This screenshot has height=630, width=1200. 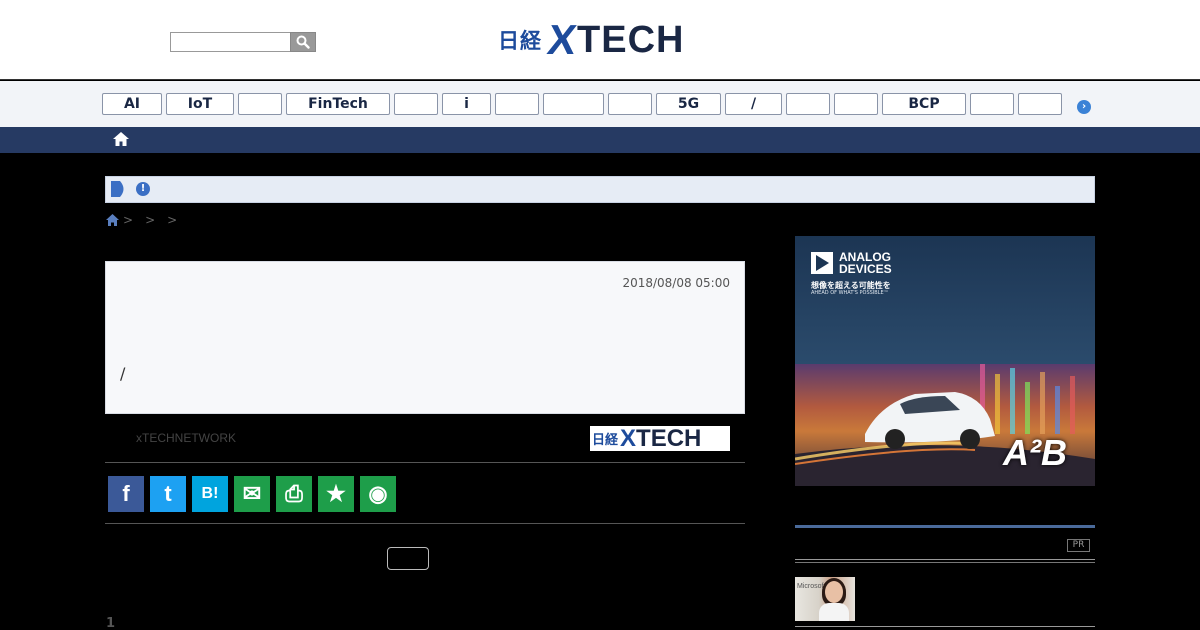 I want to click on logo-x: X, so click(x=562, y=39).